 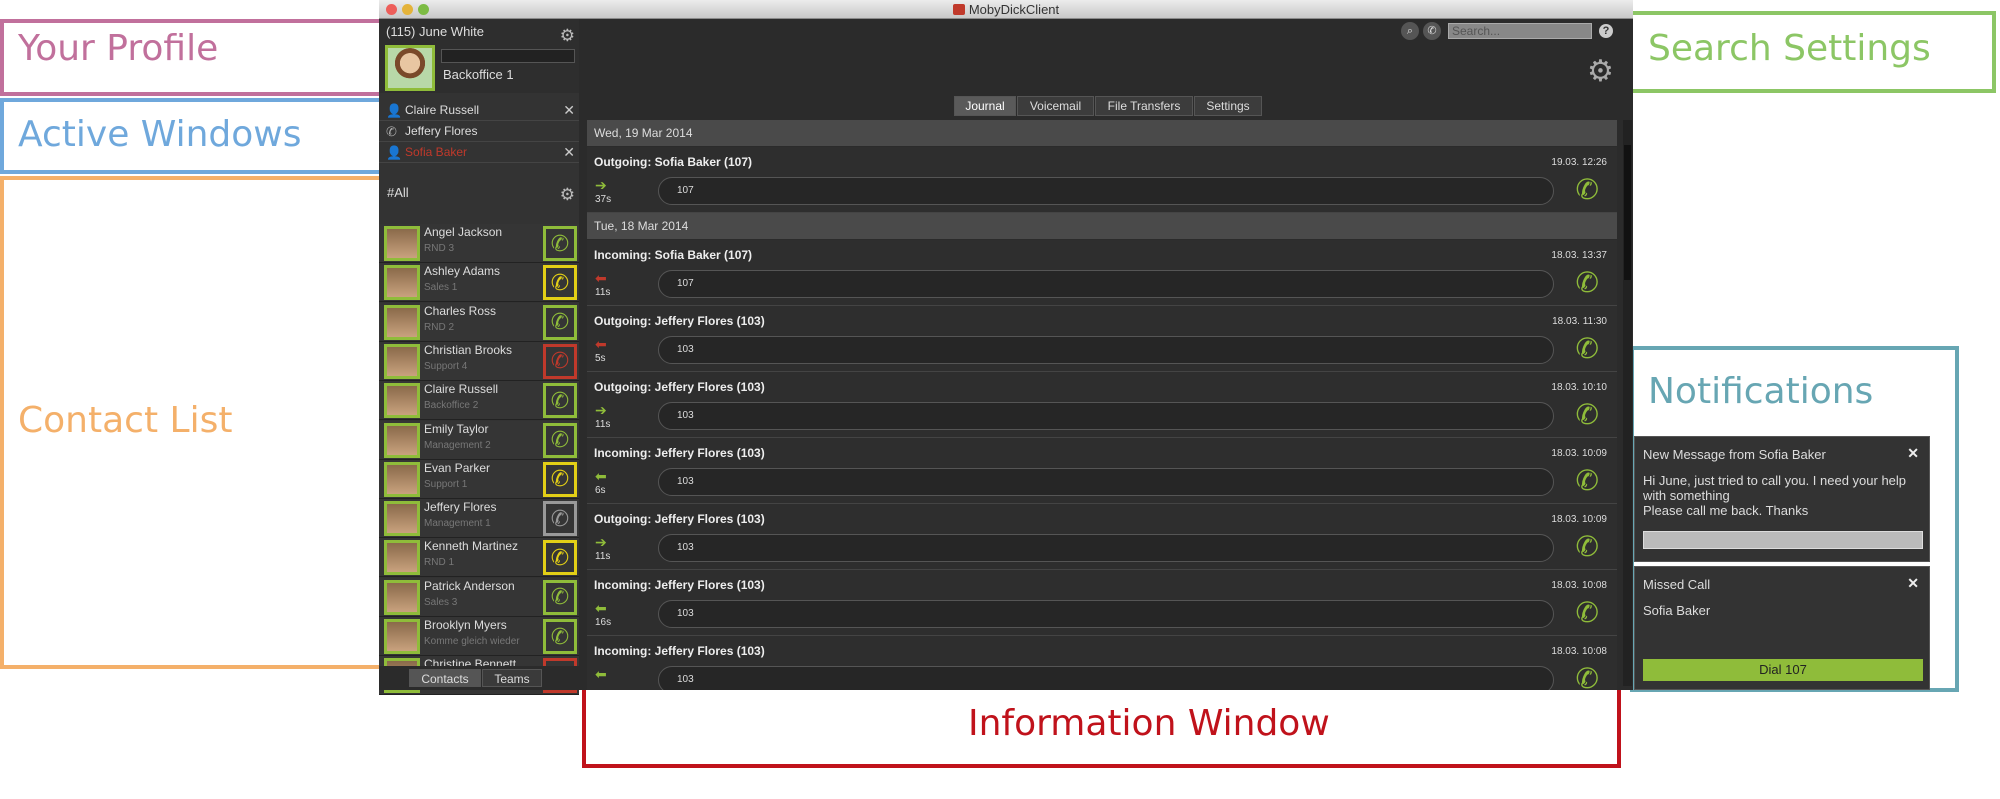 What do you see at coordinates (600, 490) in the screenshot?
I see `call-duration: 6s` at bounding box center [600, 490].